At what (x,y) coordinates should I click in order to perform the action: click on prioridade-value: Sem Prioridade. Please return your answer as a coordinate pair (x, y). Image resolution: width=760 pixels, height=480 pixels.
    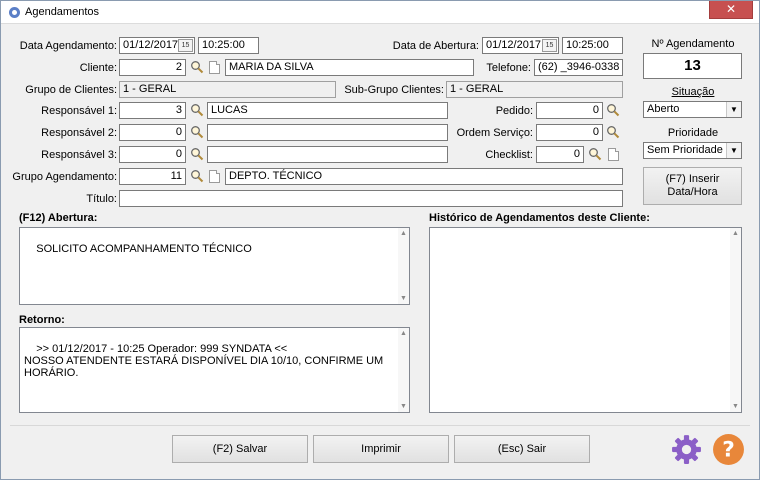
    Looking at the image, I should click on (685, 150).